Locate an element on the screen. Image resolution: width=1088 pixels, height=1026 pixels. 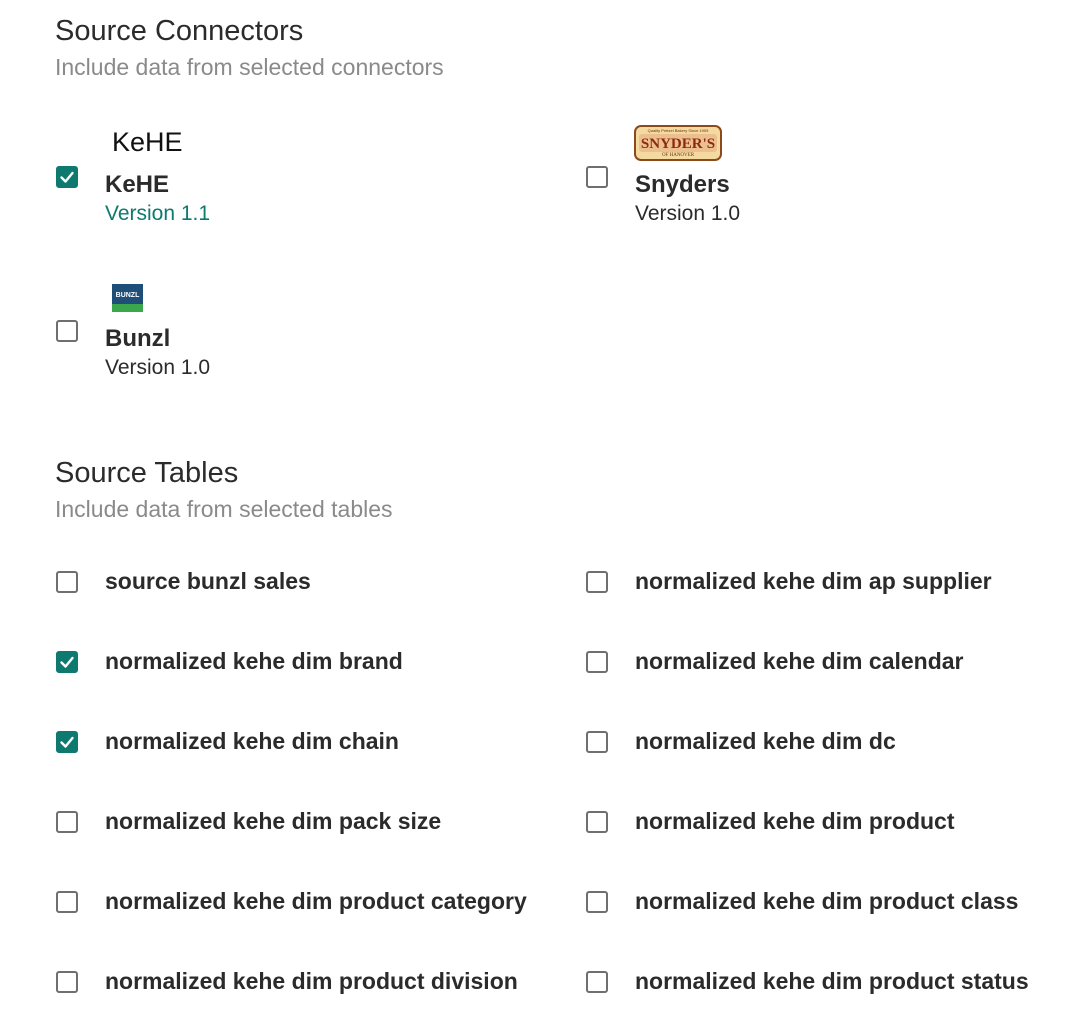
tables-section-title: Source Tables is located at coordinates (147, 473).